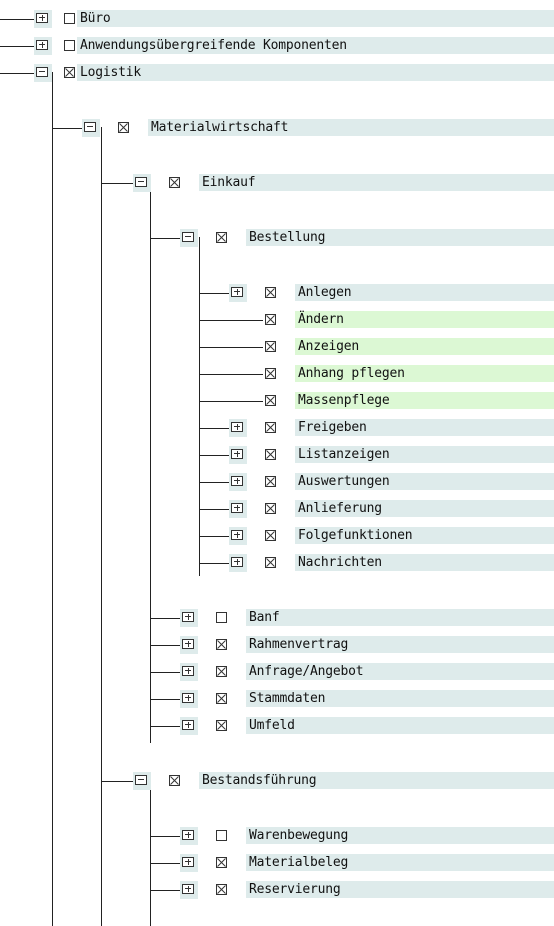  I want to click on tree-node-label: Auswertungen, so click(424, 481).